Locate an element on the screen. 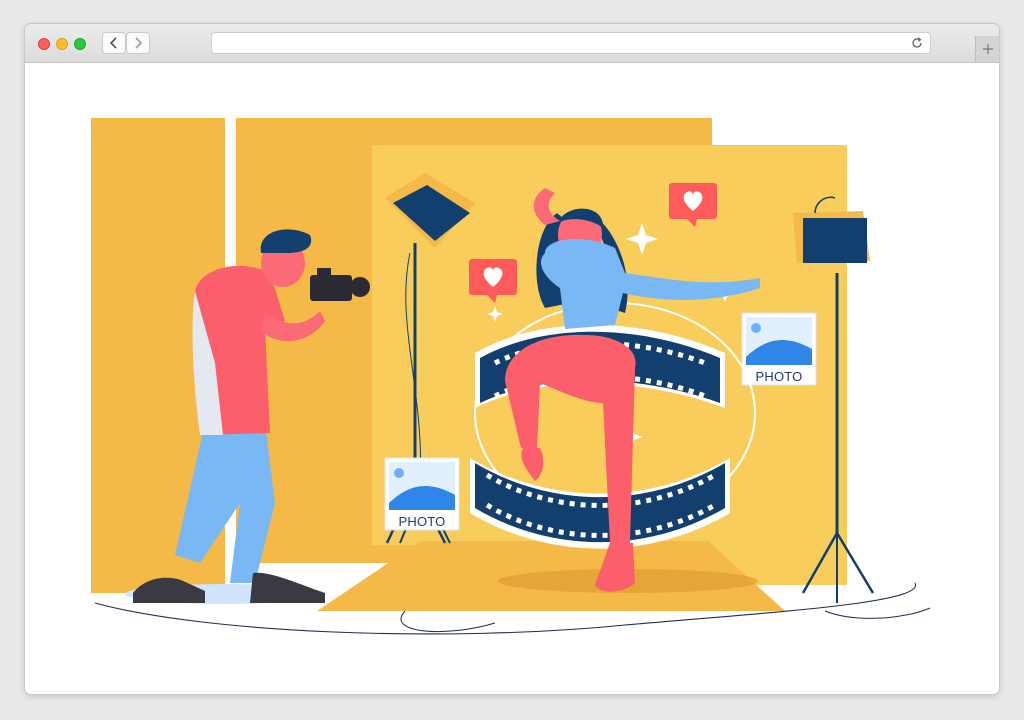 The height and width of the screenshot is (720, 1024). chevron-left-icon is located at coordinates (113, 43).